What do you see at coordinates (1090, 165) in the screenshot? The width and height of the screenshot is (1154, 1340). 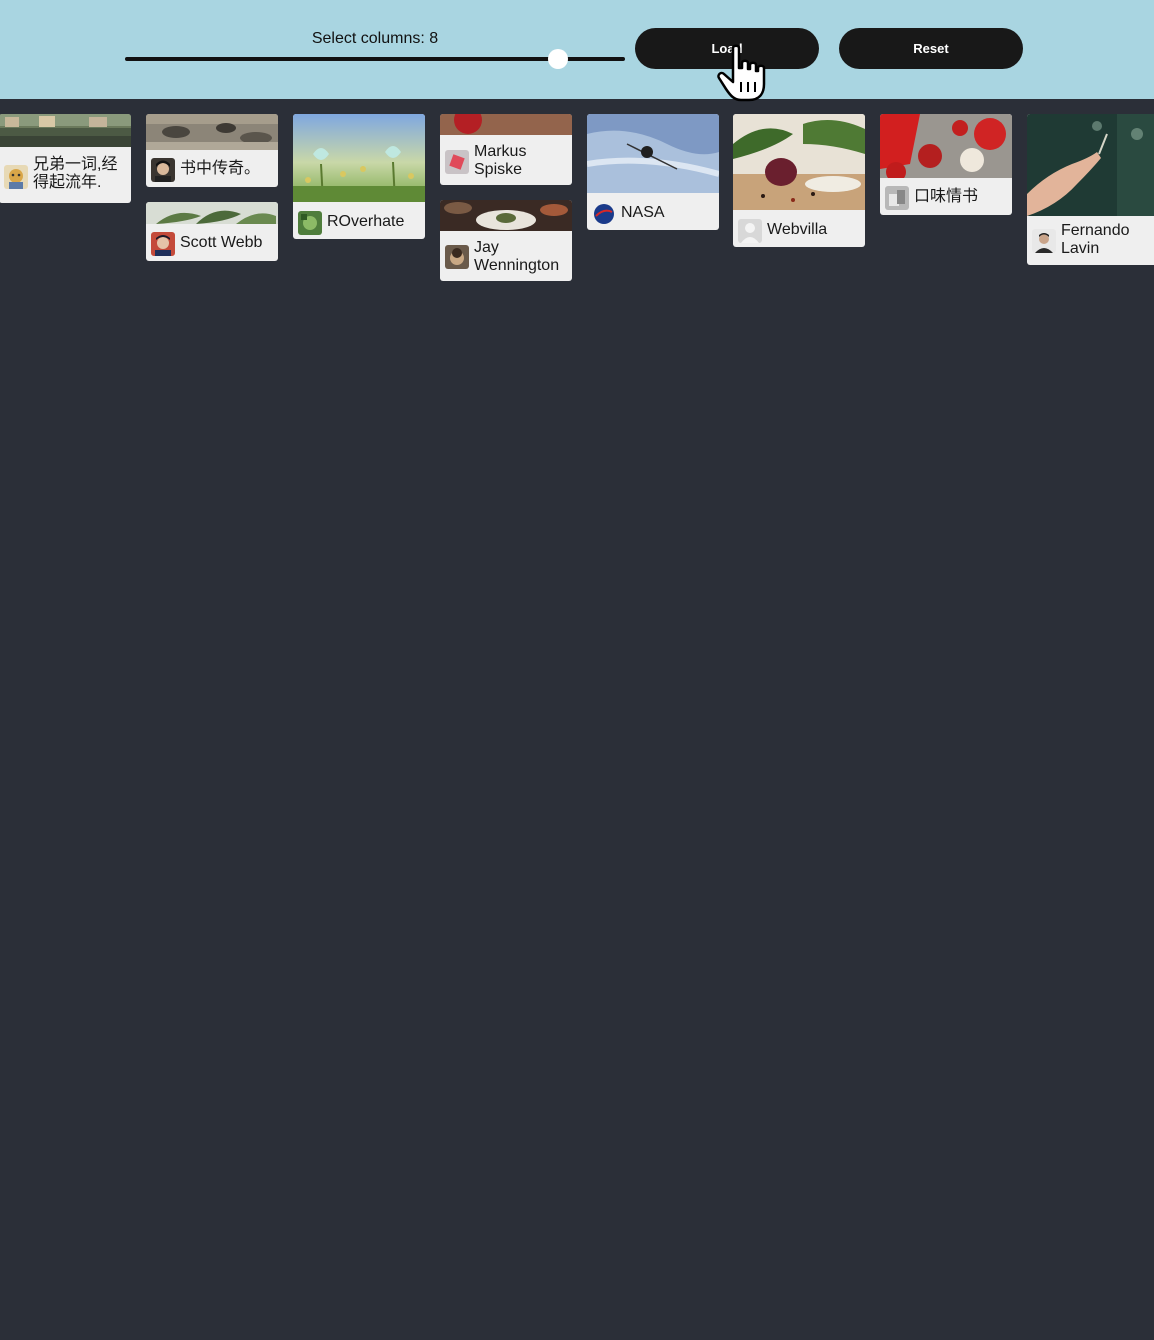 I see `photo-hand-reaching` at bounding box center [1090, 165].